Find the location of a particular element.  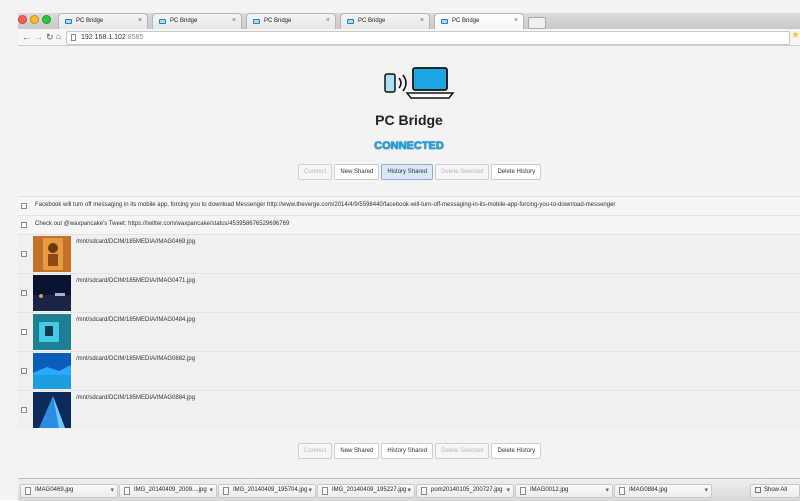

browser-toolbar: ← → ↻ ⌂ 192.168.1.102:8585 ★ is located at coordinates (409, 37).